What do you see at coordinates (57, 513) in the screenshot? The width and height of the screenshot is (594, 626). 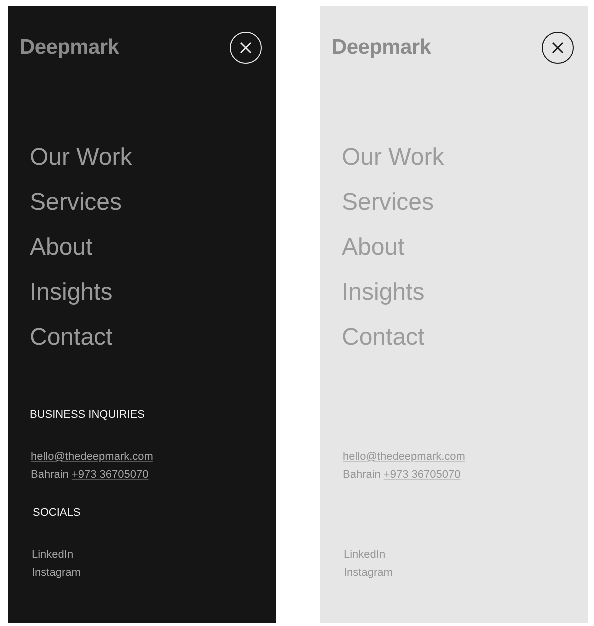 I see `section-heading: SOCIALS` at bounding box center [57, 513].